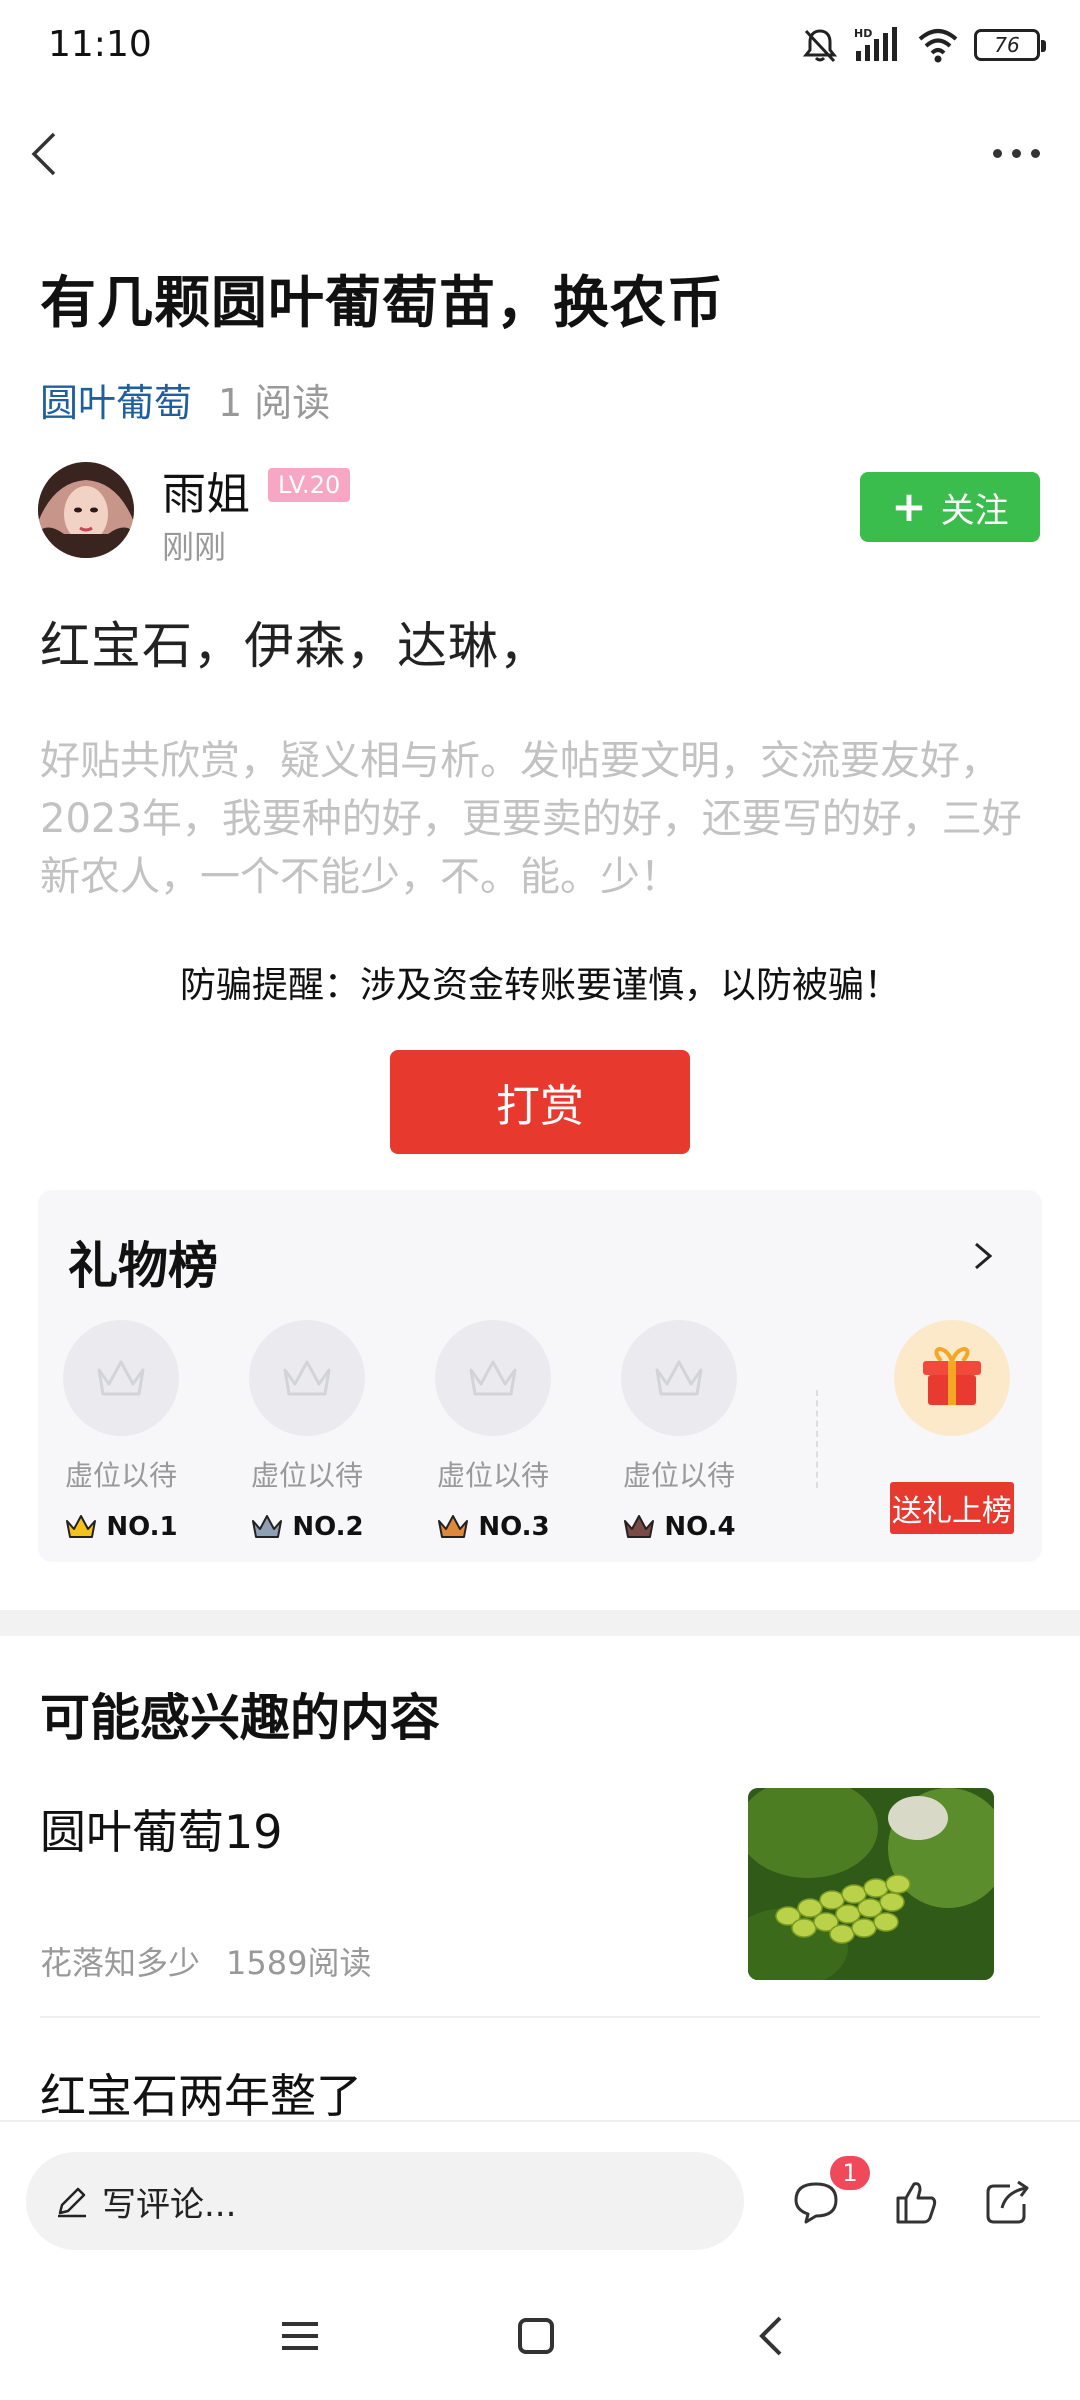 This screenshot has height=2400, width=1080. Describe the element at coordinates (299, 1963) in the screenshot. I see `rec-item-reads: 1589阅读` at that location.